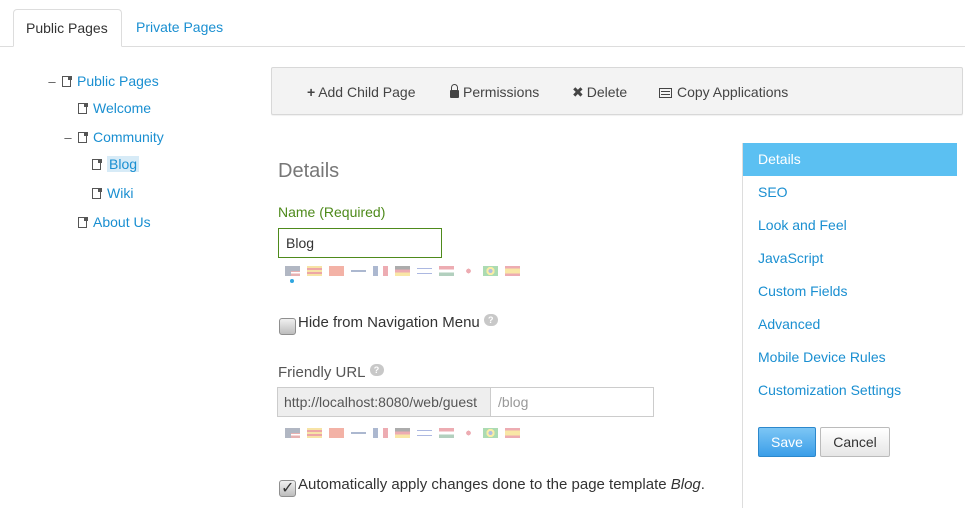 This screenshot has height=508, width=965. I want to click on add-child-page-label: Add Child Page, so click(367, 92).